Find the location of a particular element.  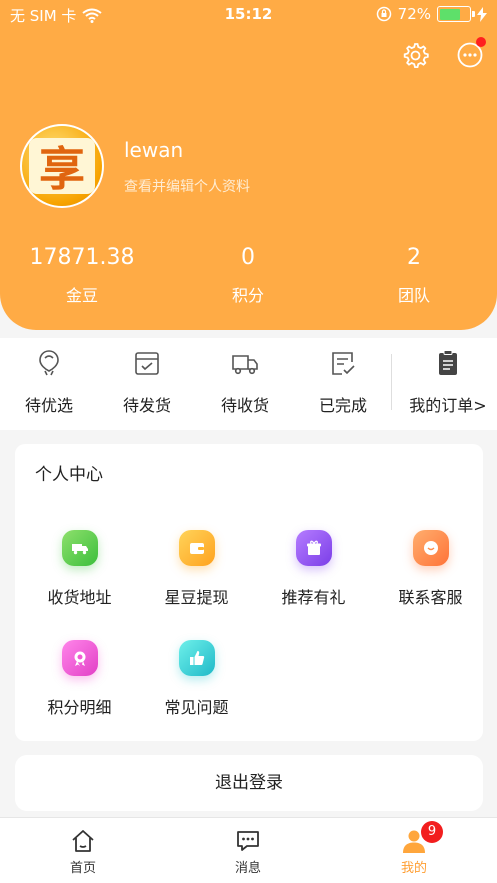

completed-list-icon is located at coordinates (343, 363).